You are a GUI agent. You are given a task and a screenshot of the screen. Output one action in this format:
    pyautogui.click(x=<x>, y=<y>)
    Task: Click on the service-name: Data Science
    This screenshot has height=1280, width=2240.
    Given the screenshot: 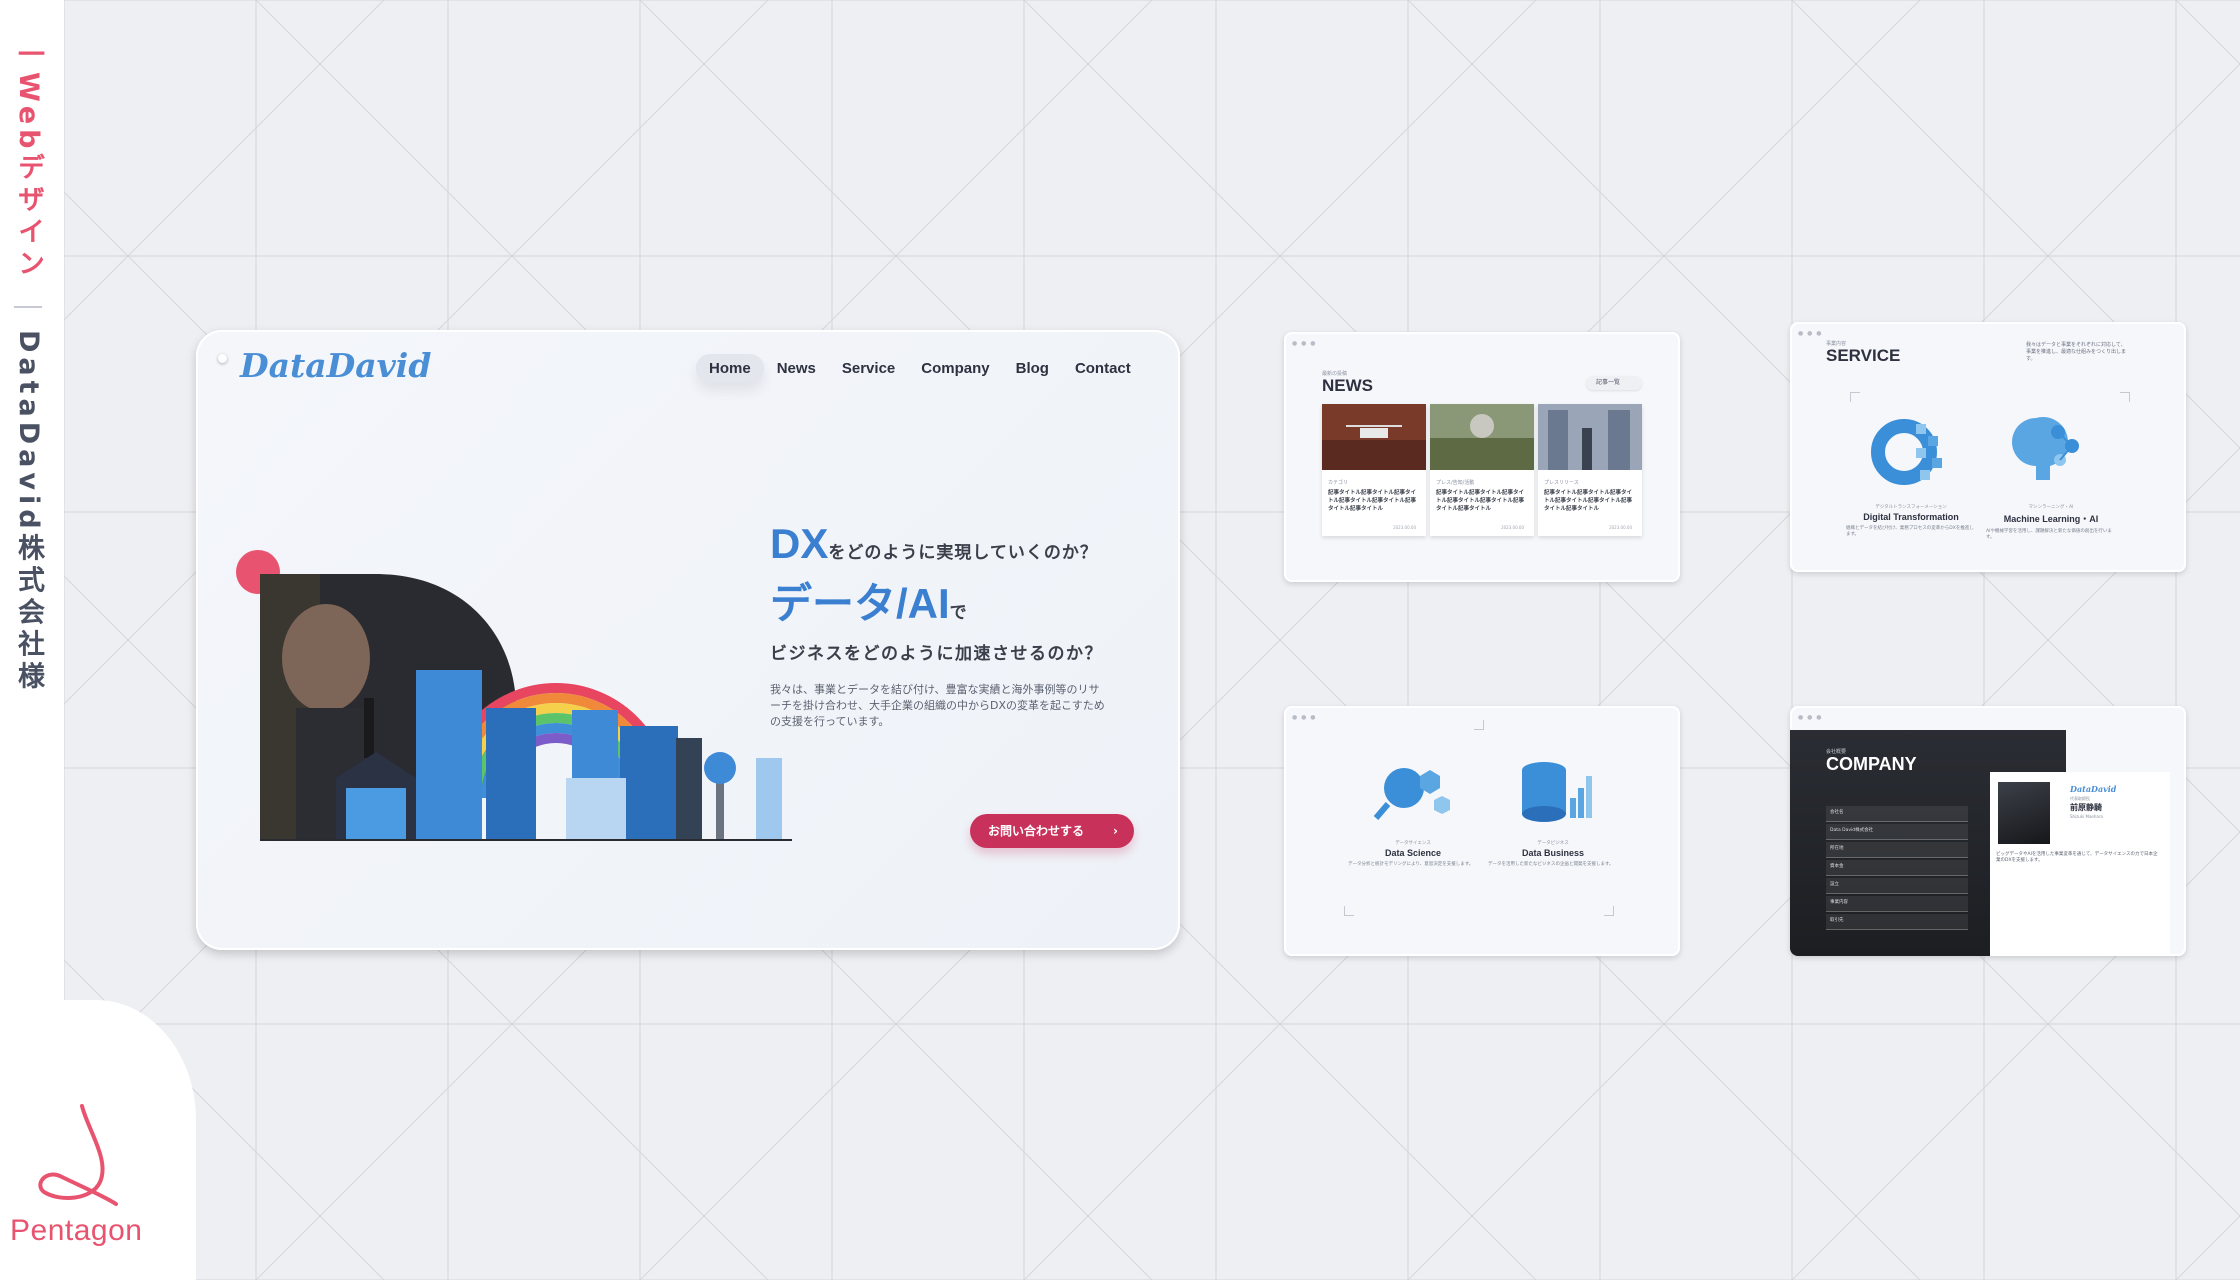 What is the action you would take?
    pyautogui.click(x=1413, y=853)
    